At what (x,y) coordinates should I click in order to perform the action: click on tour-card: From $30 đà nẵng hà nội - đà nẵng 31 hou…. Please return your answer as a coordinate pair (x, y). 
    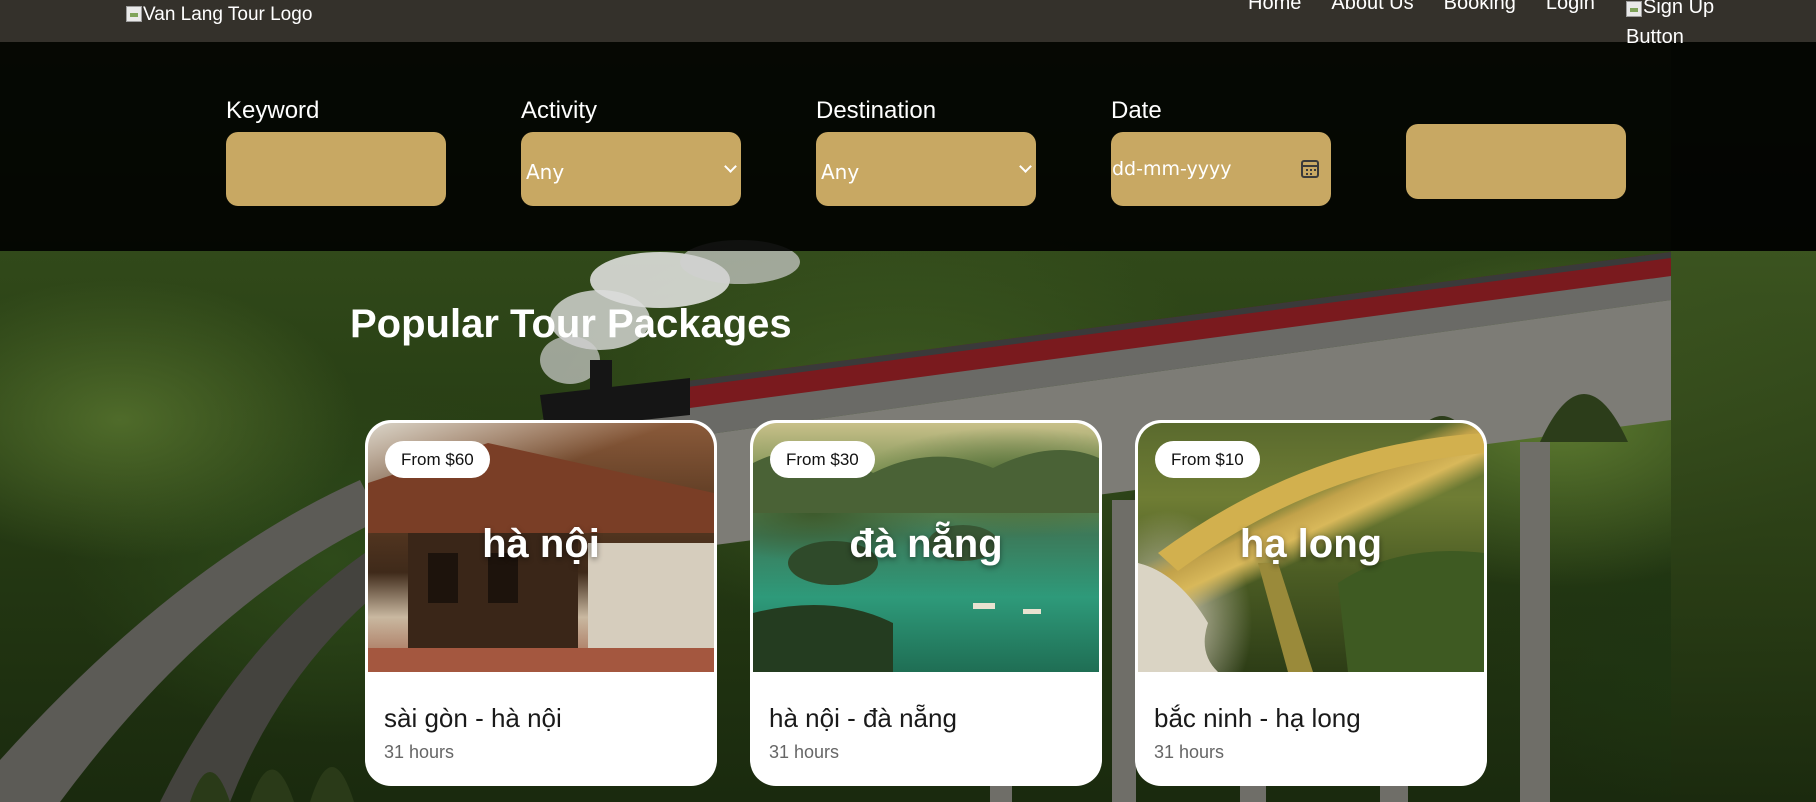
    Looking at the image, I should click on (926, 603).